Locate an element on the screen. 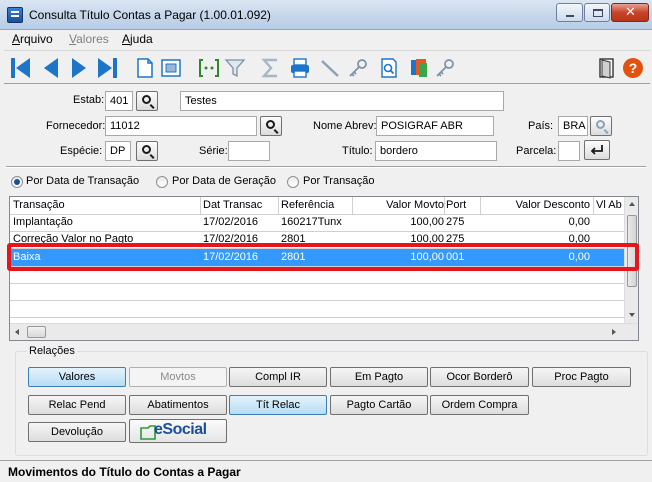 The width and height of the screenshot is (652, 482). estab-name-field: Testes is located at coordinates (342, 101).